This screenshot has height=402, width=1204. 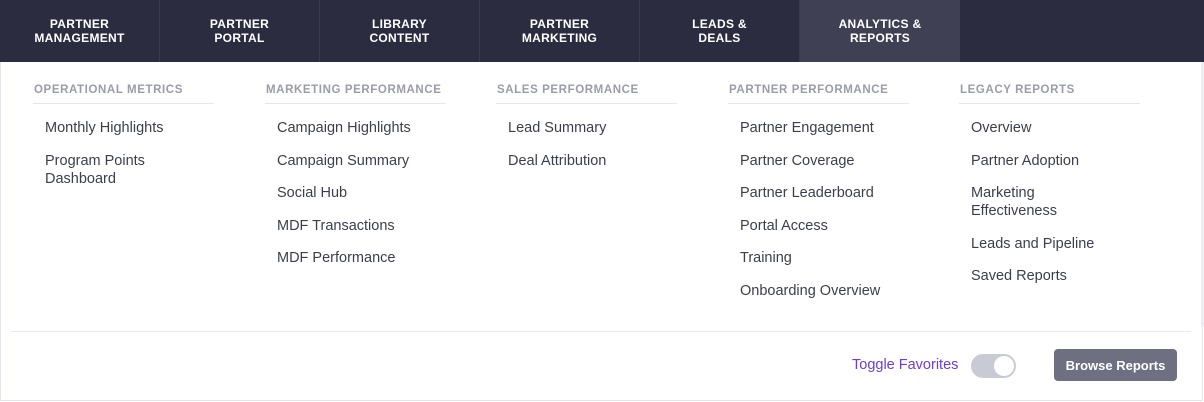 What do you see at coordinates (583, 161) in the screenshot?
I see `menu-link: Deal Attribution` at bounding box center [583, 161].